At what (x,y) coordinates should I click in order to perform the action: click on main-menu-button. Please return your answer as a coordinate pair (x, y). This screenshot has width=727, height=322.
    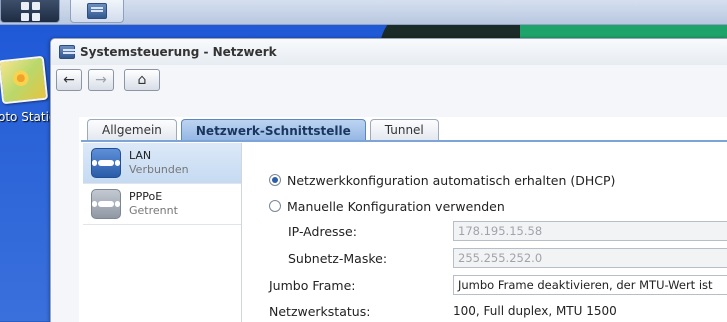
    Looking at the image, I should click on (30, 11).